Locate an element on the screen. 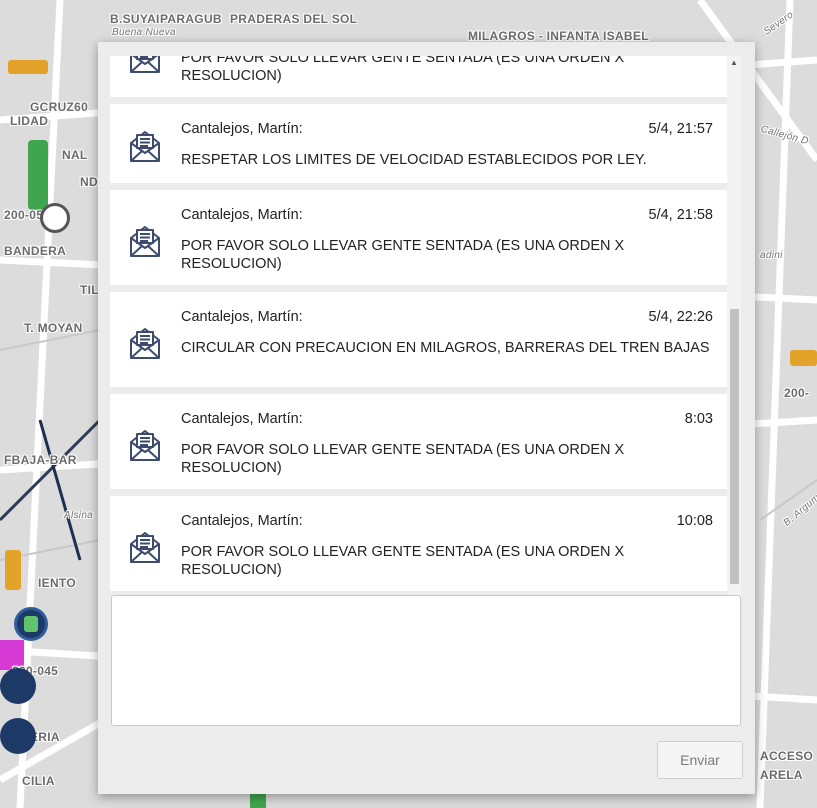  message-time: 5/4, 21:57 is located at coordinates (681, 129).